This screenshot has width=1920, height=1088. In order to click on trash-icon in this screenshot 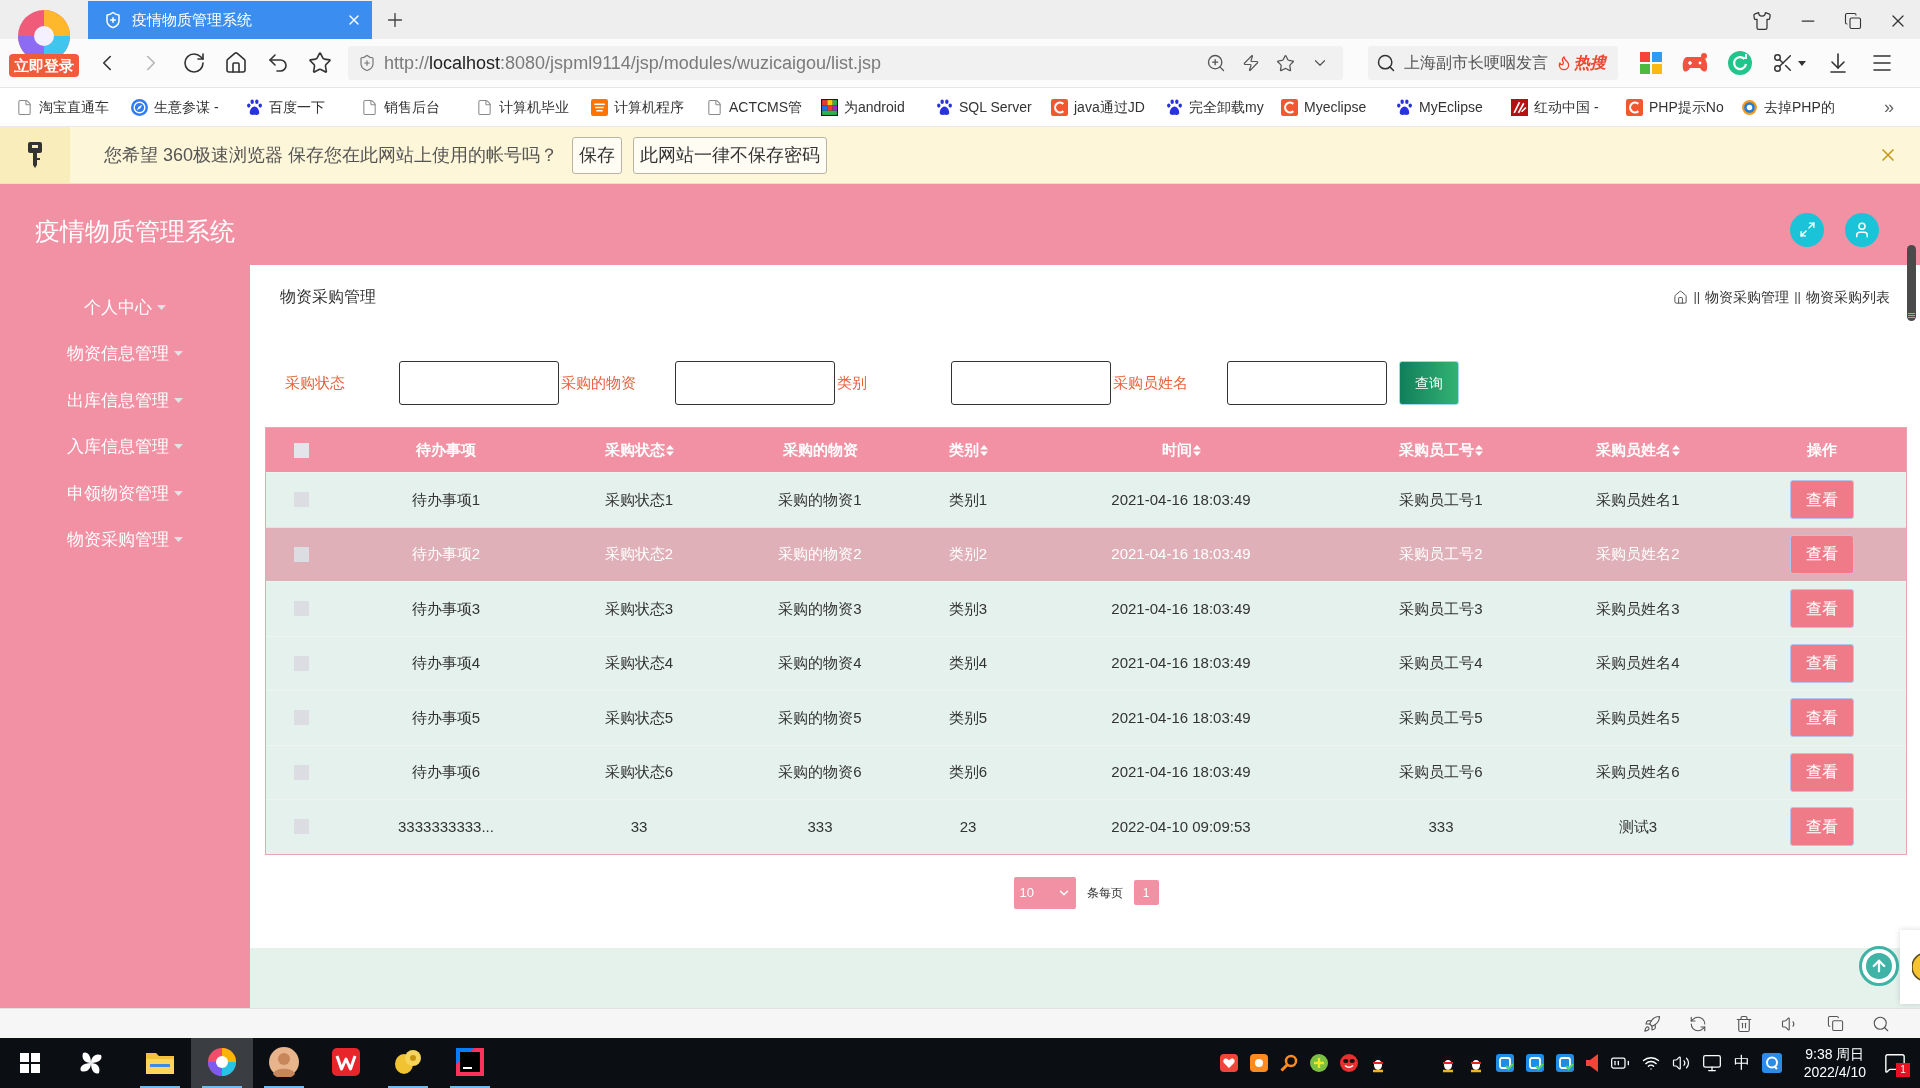, I will do `click(1744, 1023)`.